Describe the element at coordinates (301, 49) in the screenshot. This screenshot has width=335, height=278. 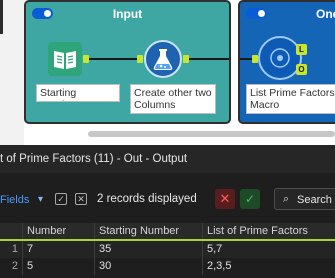
I see `macro-output-anchor-l: L` at that location.